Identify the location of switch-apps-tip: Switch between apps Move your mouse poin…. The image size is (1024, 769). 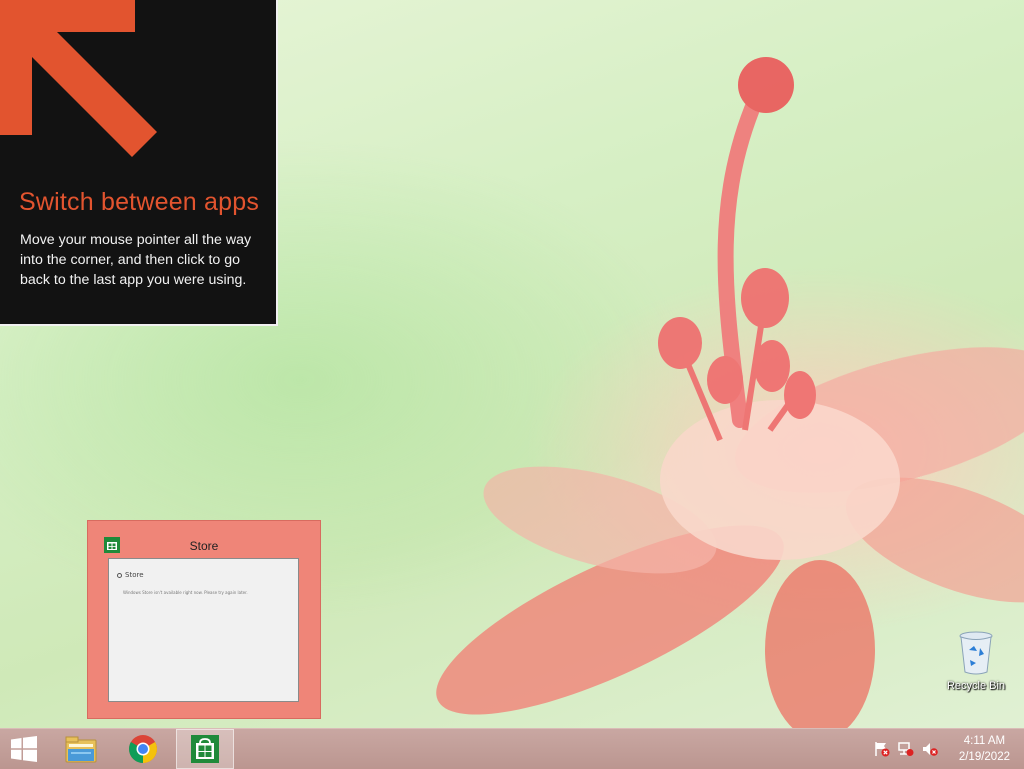
(139, 163).